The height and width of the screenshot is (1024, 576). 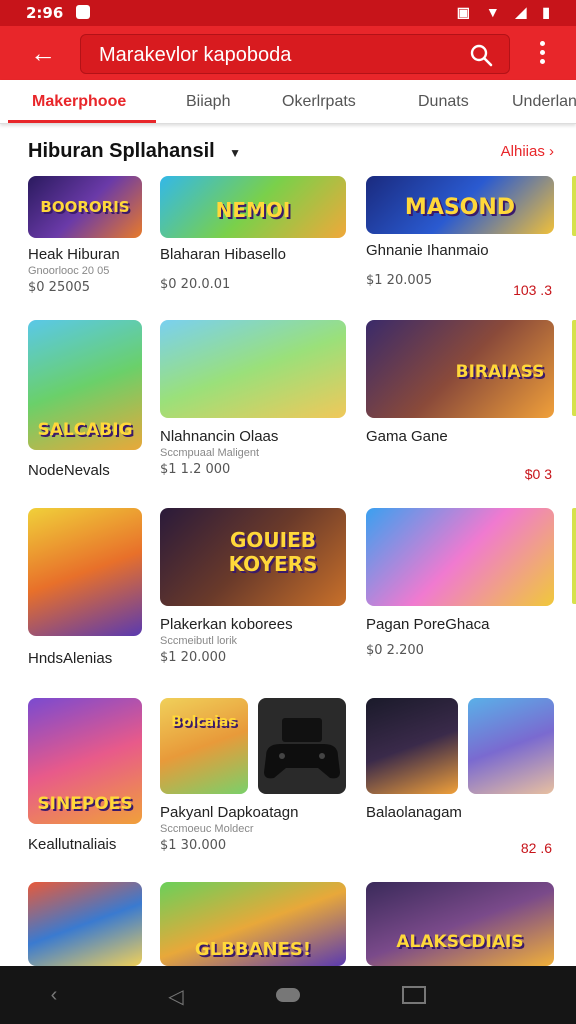 I want to click on nav-overview-icon, so click(x=414, y=995).